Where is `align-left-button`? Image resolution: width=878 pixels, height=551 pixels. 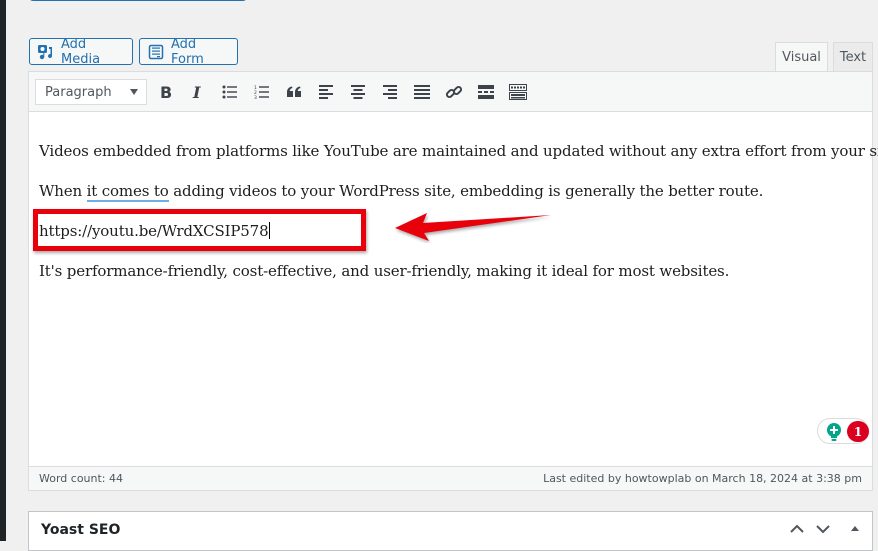 align-left-button is located at coordinates (326, 92).